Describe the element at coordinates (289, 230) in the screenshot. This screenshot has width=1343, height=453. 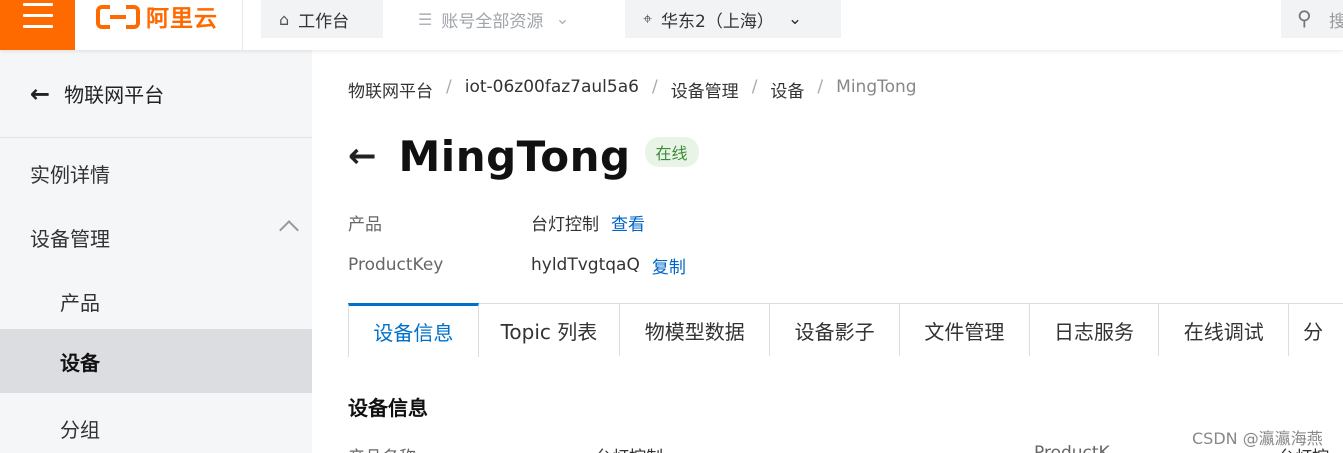
I see `chevron-up-icon` at that location.